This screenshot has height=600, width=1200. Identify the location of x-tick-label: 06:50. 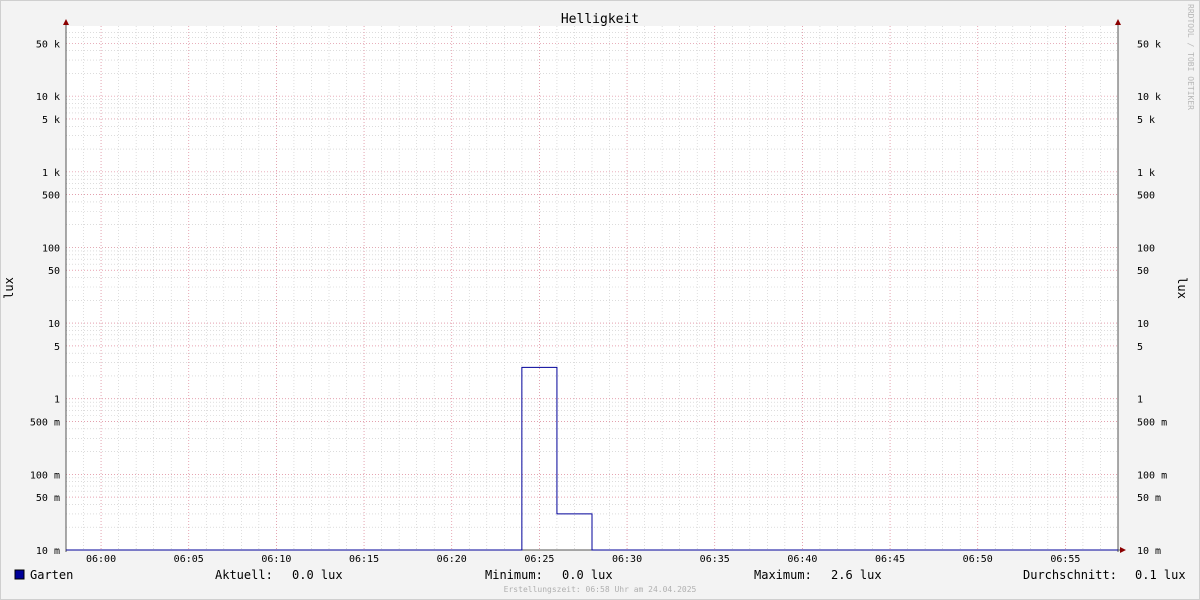
(978, 559).